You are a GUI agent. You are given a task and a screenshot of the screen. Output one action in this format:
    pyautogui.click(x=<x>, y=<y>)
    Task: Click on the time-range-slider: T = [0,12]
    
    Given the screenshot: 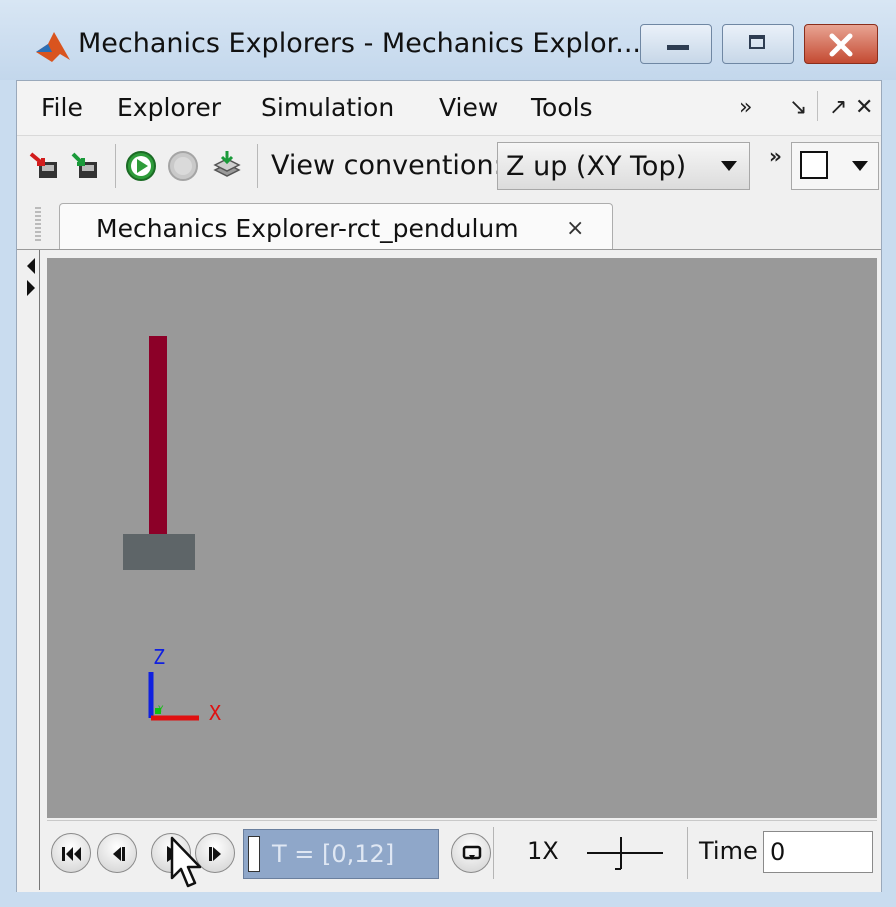 What is the action you would take?
    pyautogui.click(x=341, y=854)
    